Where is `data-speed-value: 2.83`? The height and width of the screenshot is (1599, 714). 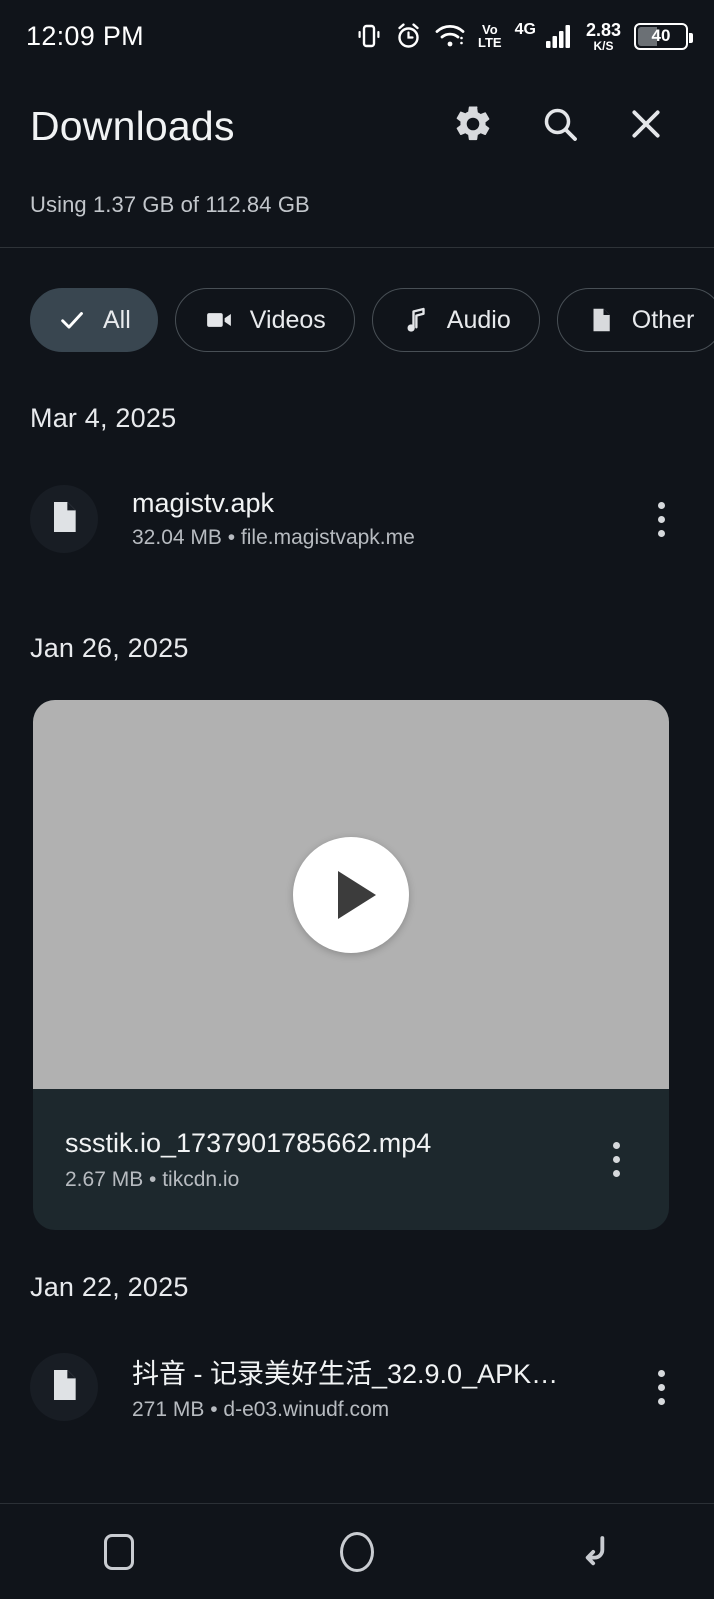
data-speed-value: 2.83 is located at coordinates (603, 29).